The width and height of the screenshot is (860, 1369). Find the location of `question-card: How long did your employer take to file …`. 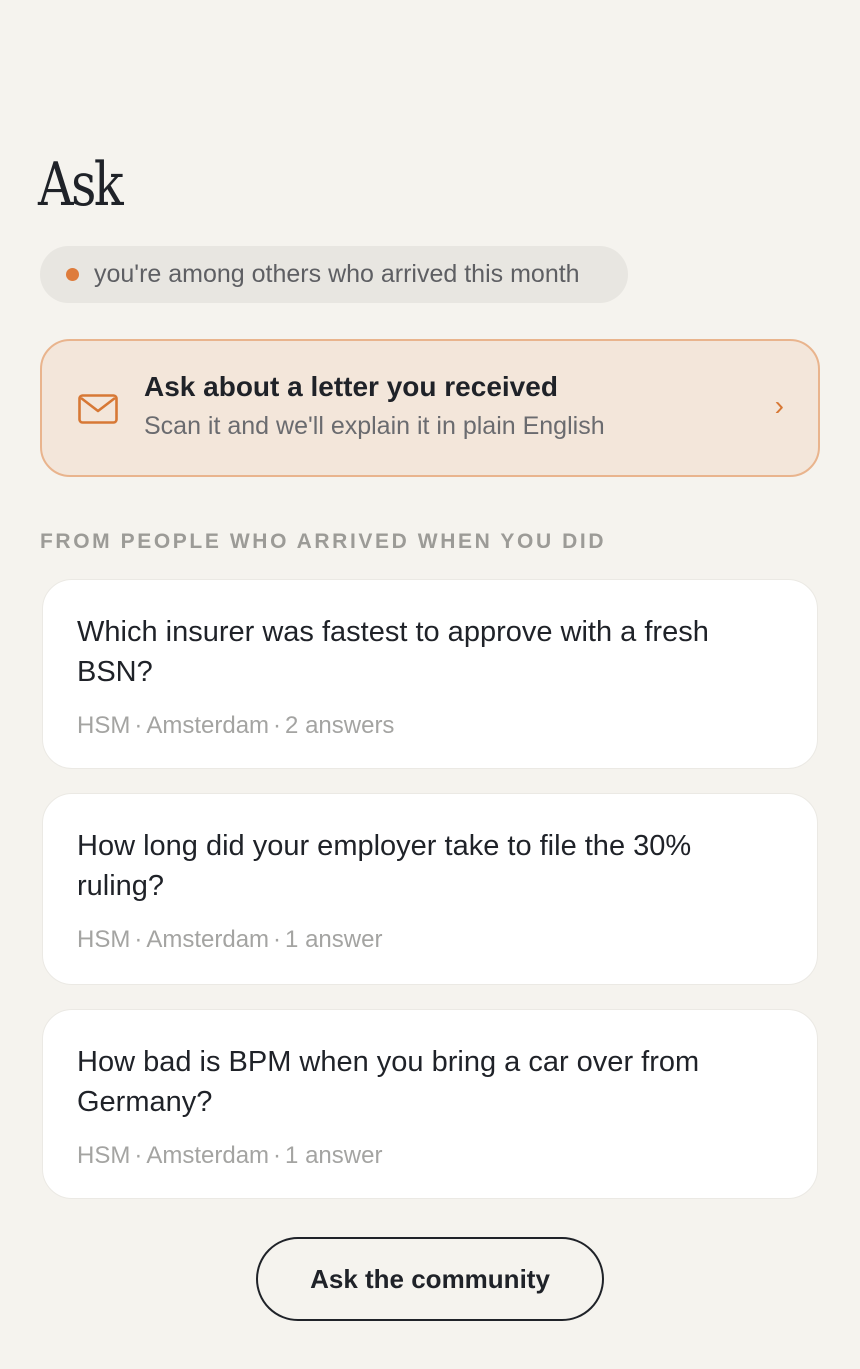

question-card: How long did your employer take to file … is located at coordinates (430, 889).